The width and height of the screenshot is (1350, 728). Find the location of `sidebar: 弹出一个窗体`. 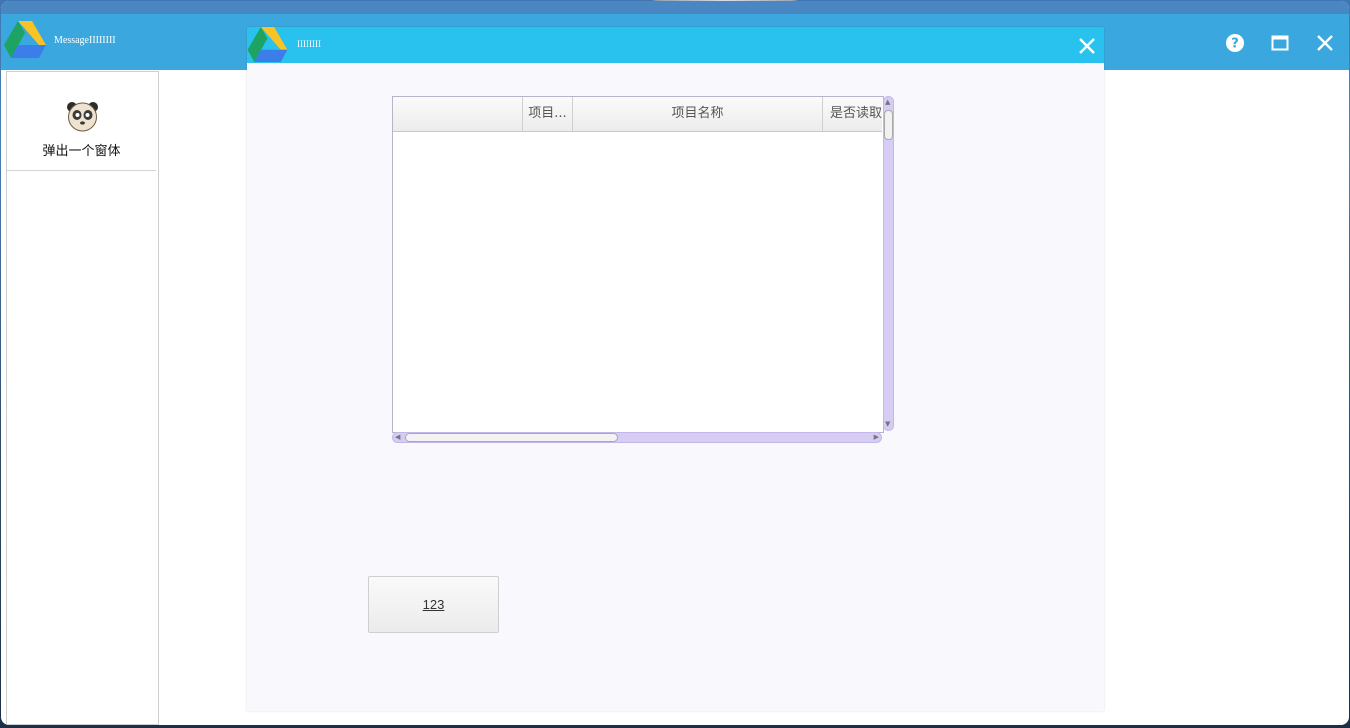

sidebar: 弹出一个窗体 is located at coordinates (82, 398).